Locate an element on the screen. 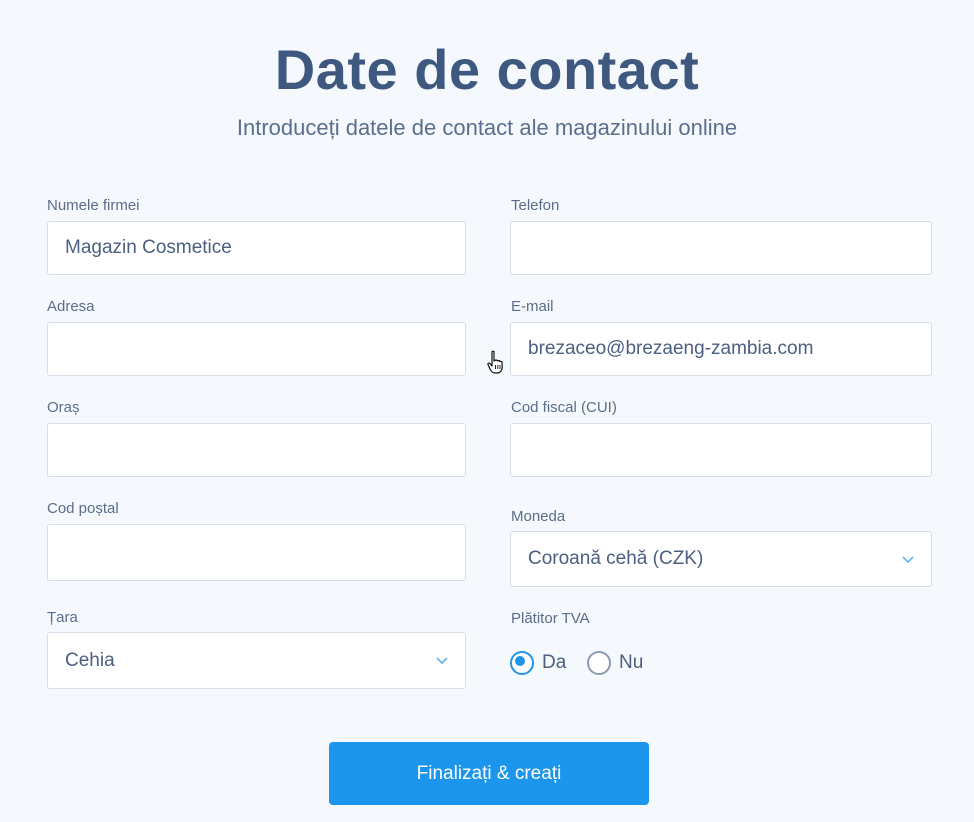 The image size is (974, 822). phone-field is located at coordinates (721, 248).